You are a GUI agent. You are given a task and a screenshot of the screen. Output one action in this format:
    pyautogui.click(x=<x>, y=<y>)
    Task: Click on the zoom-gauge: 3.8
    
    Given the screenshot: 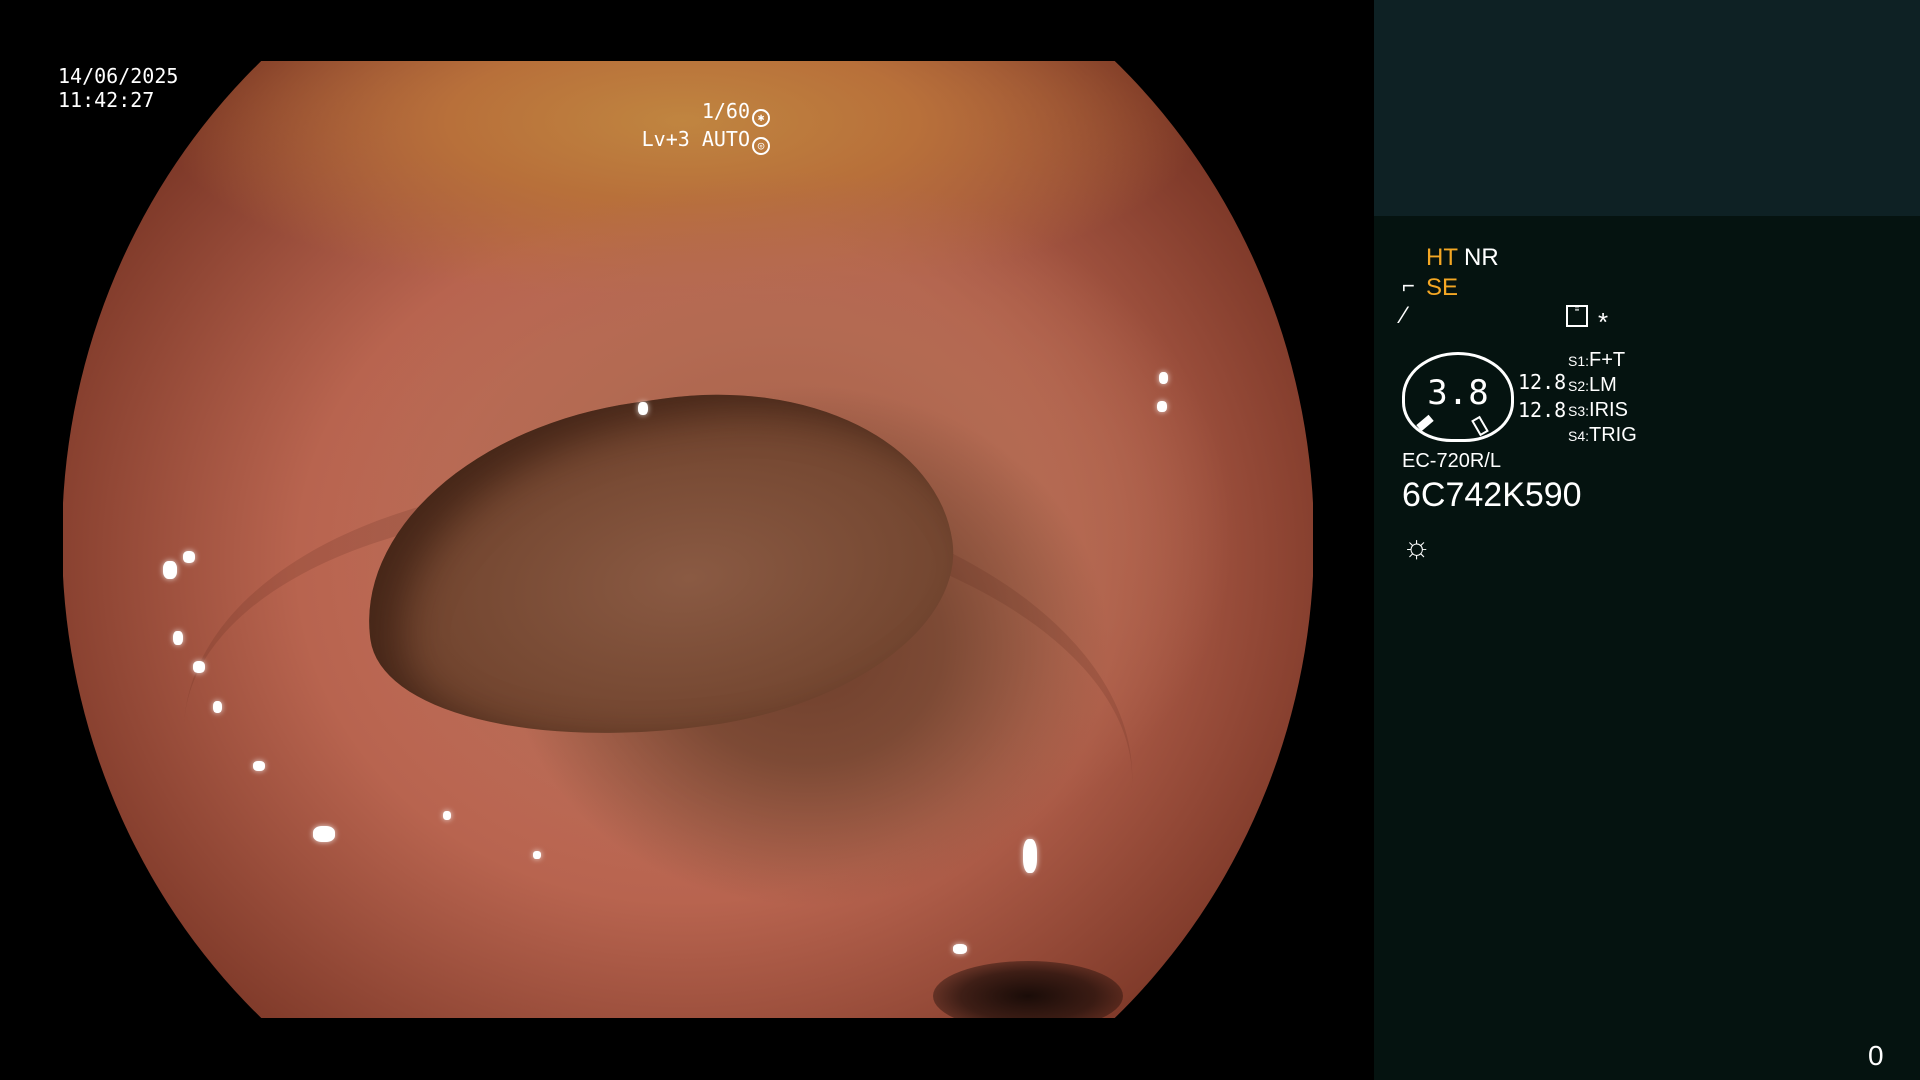 What is the action you would take?
    pyautogui.click(x=1458, y=397)
    